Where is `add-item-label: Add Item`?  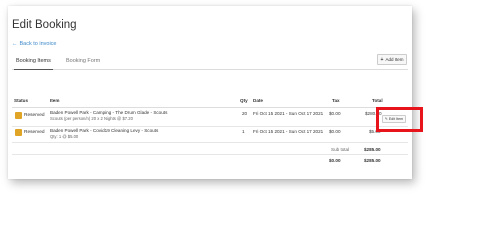 add-item-label: Add Item is located at coordinates (394, 59).